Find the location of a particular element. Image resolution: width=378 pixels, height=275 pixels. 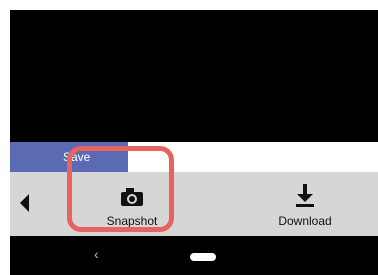

nav-back-button: ‹ is located at coordinates (96, 254).